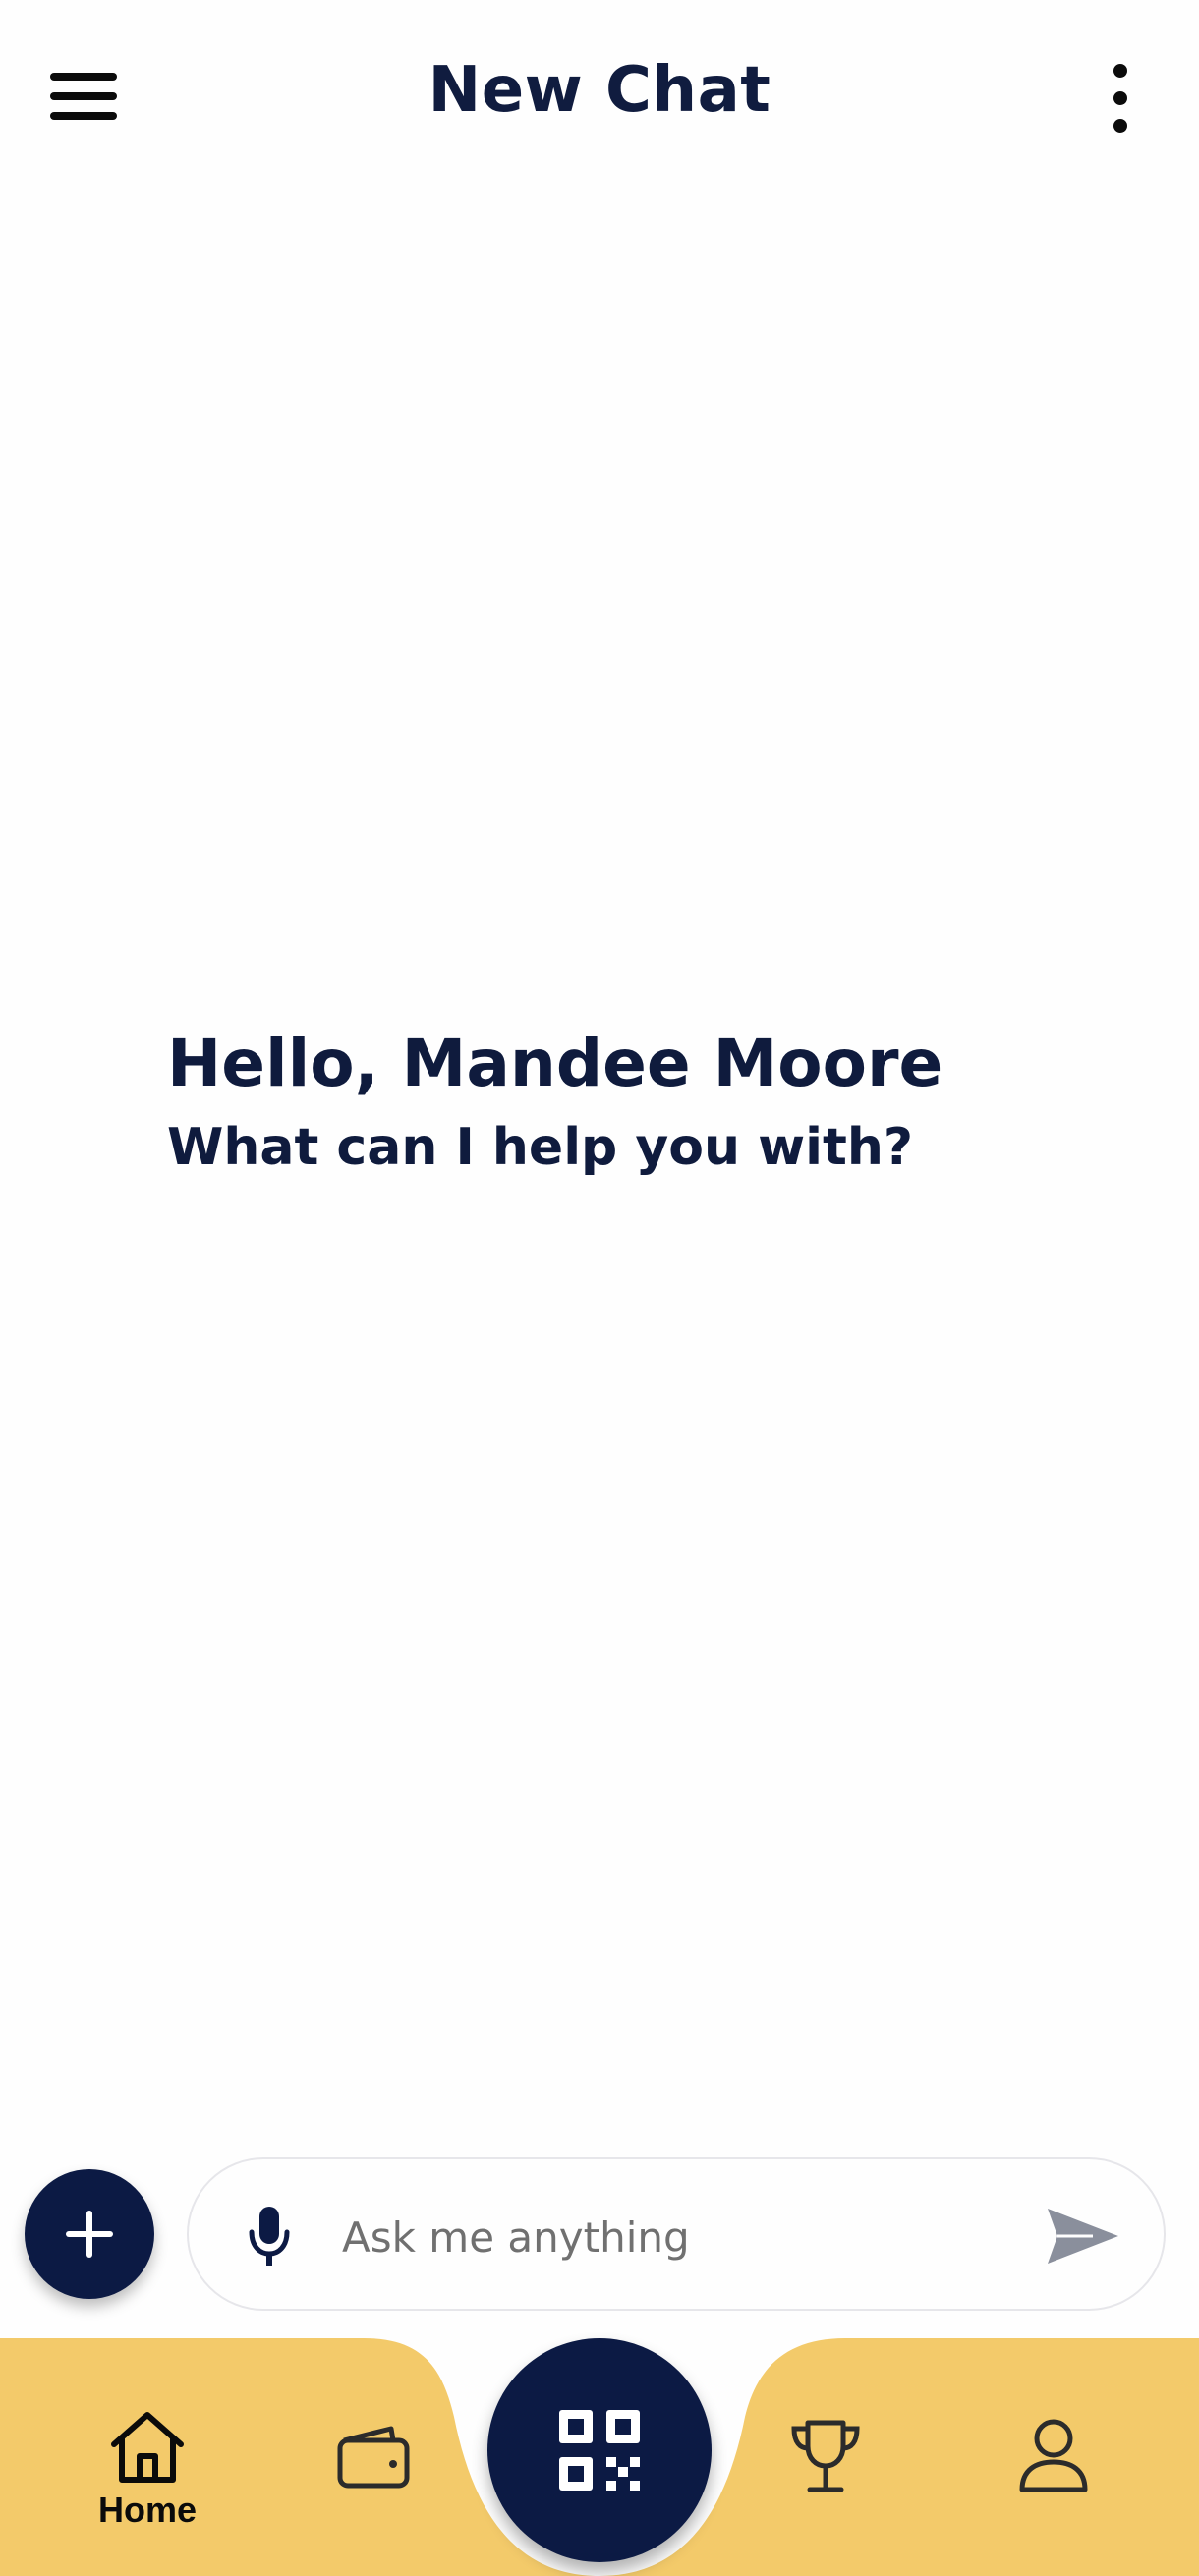 The height and width of the screenshot is (2576, 1199). Describe the element at coordinates (147, 2447) in the screenshot. I see `home-icon` at that location.